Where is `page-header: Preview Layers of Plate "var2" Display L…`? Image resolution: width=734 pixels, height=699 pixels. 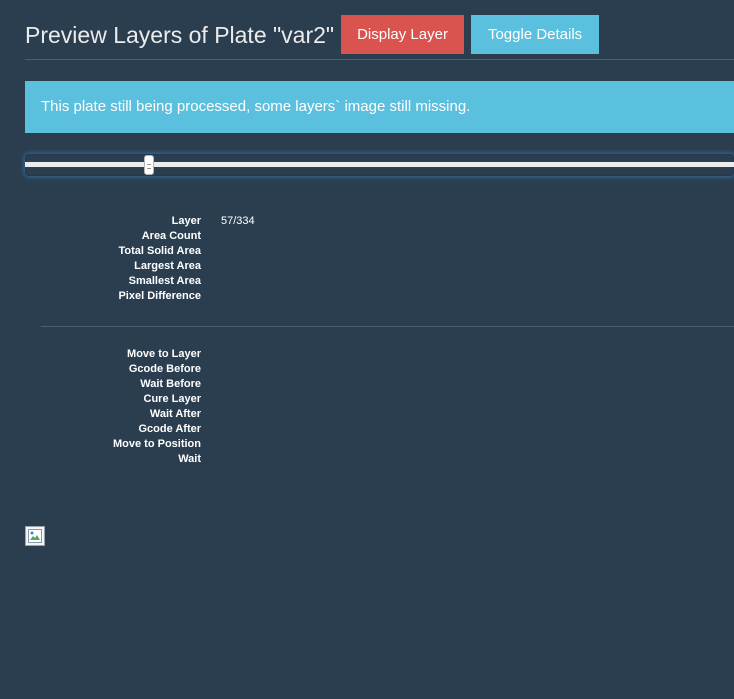
page-header: Preview Layers of Plate "var2" Display L… is located at coordinates (379, 37).